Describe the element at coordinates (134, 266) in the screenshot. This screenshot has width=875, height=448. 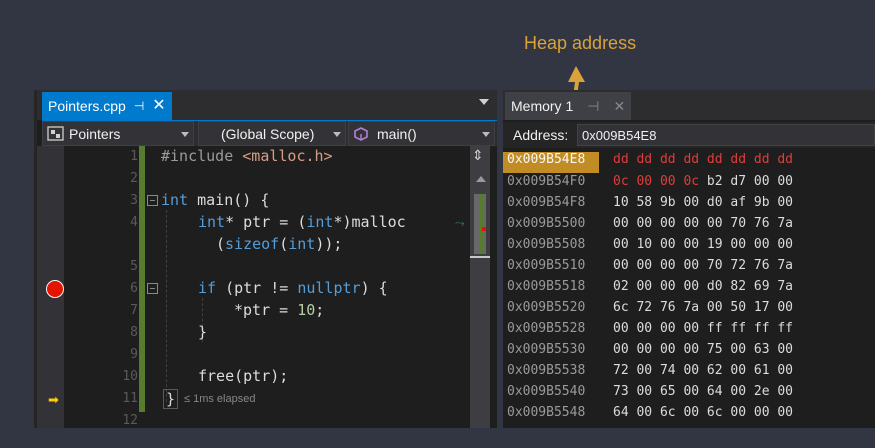
I see `line-number: 5` at that location.